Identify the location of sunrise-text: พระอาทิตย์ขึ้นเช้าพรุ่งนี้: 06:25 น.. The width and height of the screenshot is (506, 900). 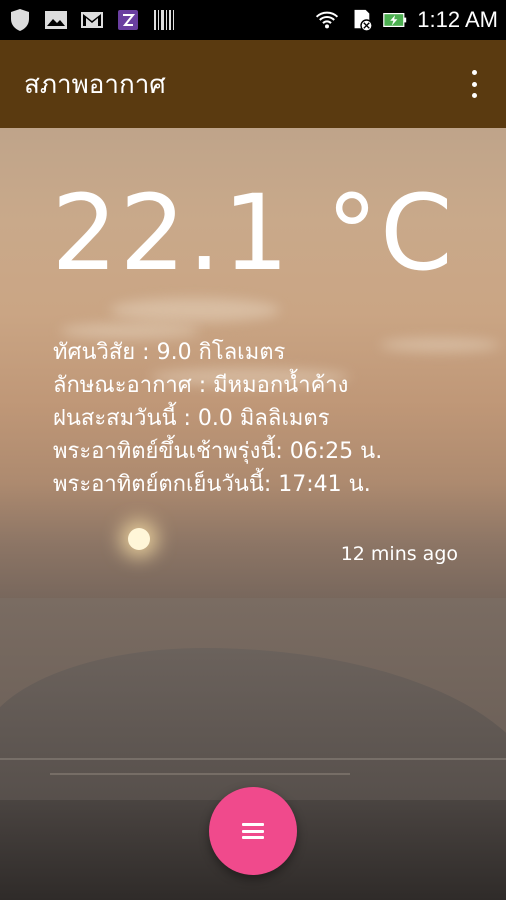
(218, 451).